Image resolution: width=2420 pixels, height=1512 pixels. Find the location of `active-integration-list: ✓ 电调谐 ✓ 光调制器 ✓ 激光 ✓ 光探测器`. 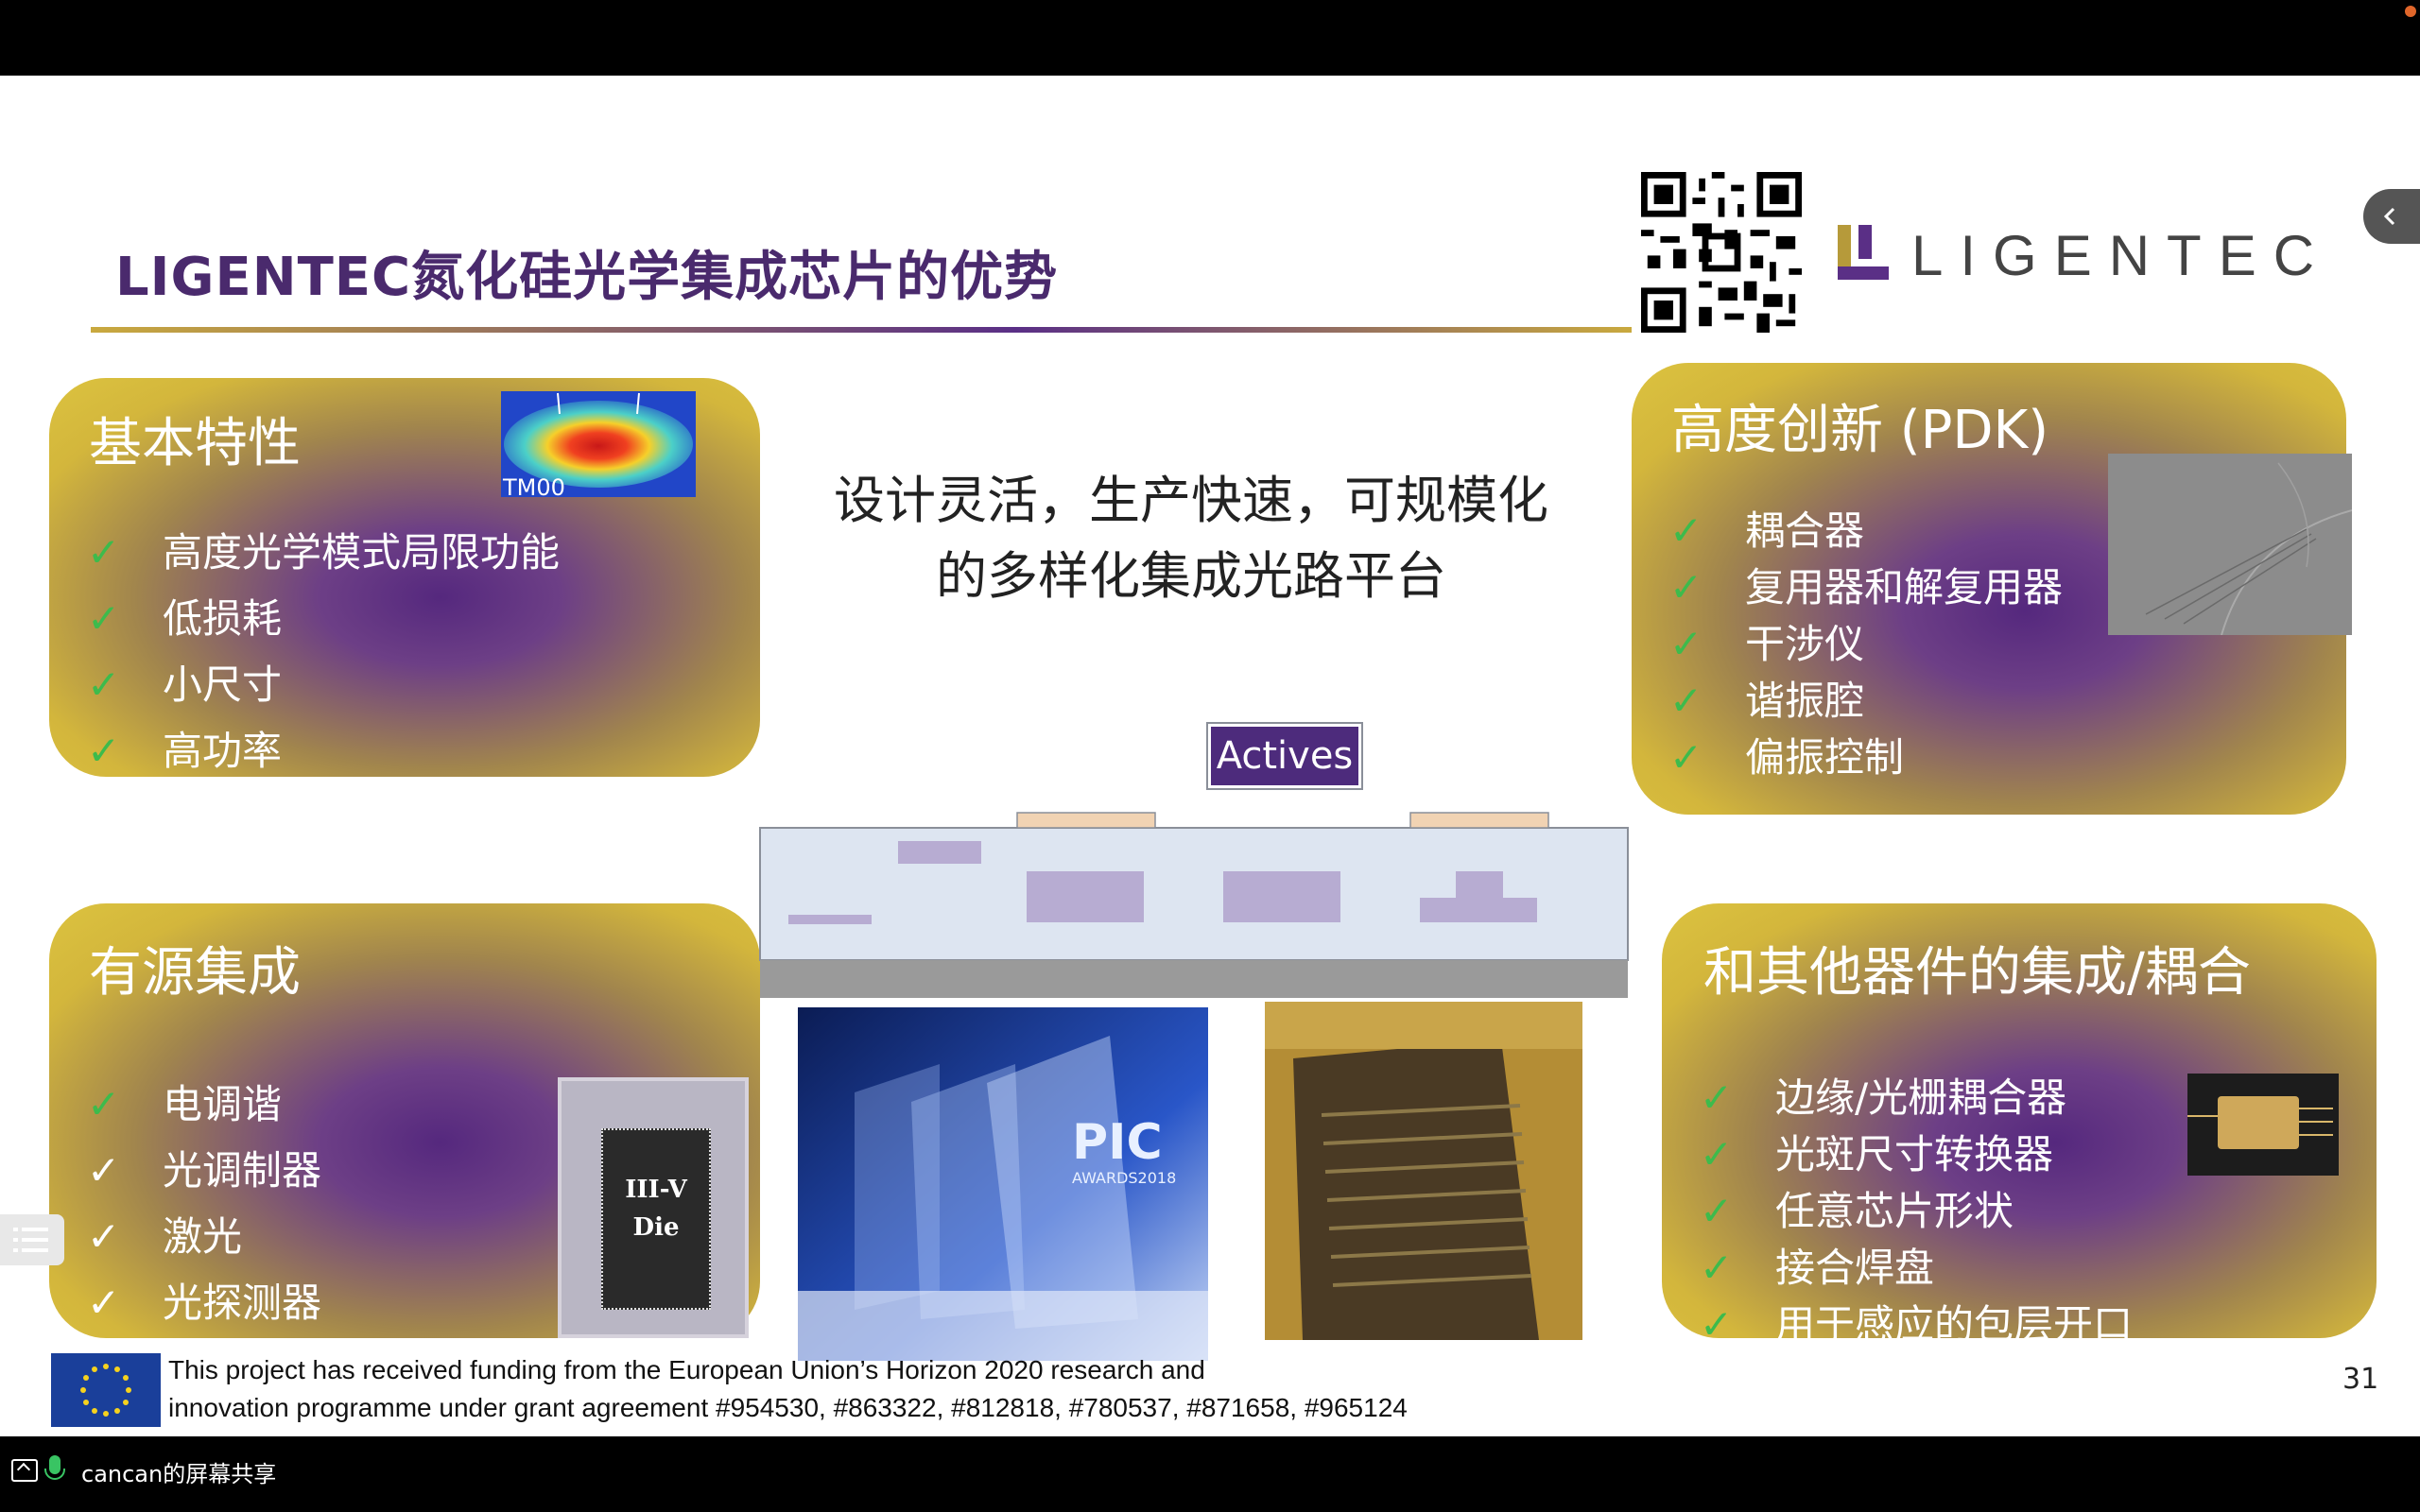

active-integration-list: ✓ 电调谐 ✓ 光调制器 ✓ 激光 ✓ 光探测器 is located at coordinates (204, 1204).